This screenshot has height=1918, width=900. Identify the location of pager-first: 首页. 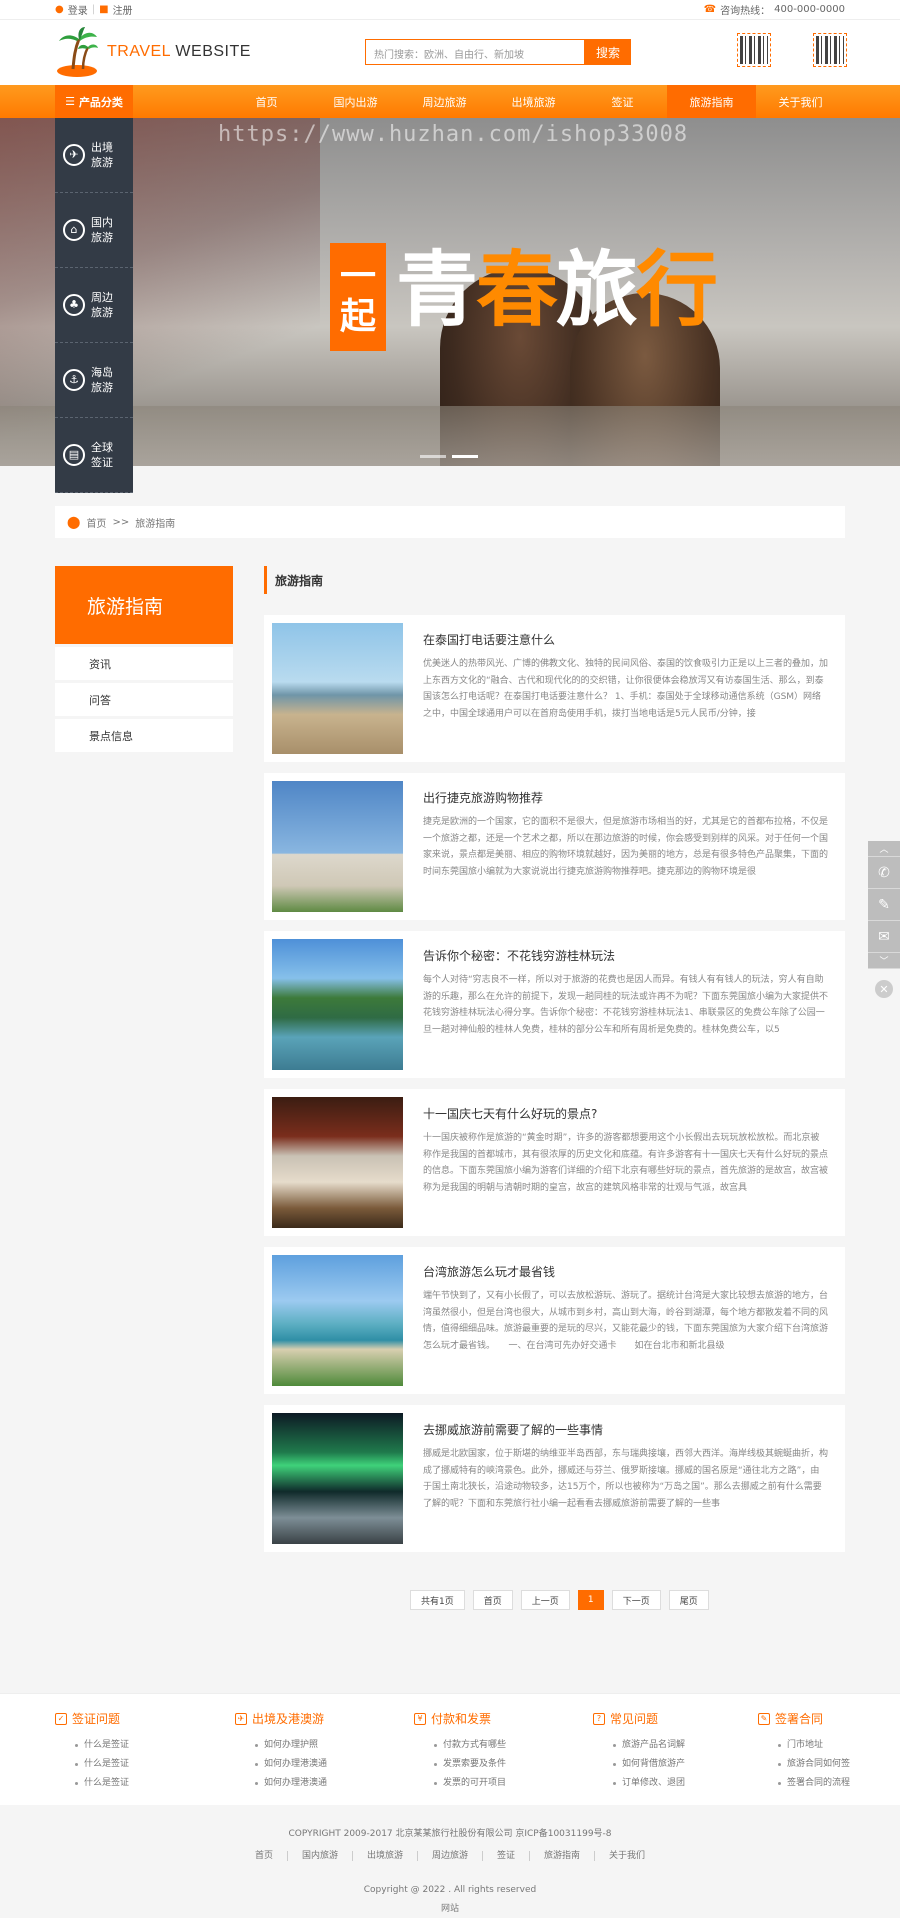
(492, 1600).